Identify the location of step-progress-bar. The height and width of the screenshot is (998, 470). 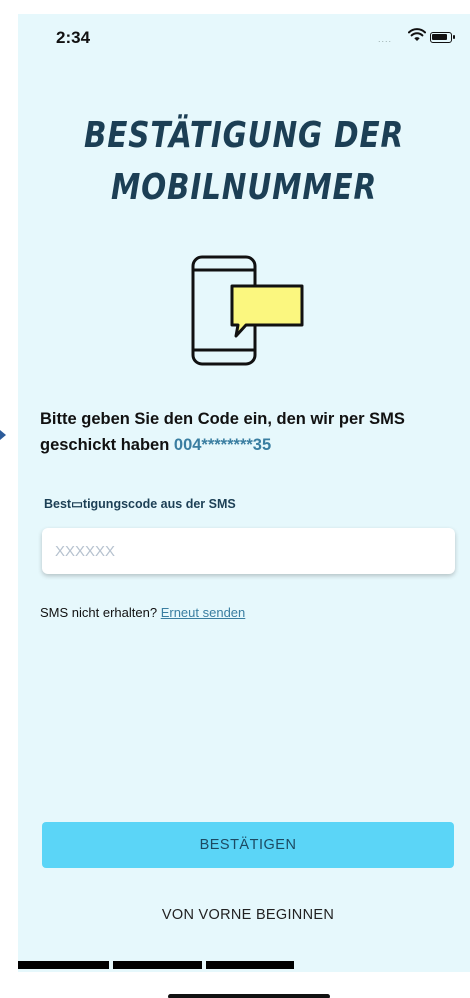
(244, 965).